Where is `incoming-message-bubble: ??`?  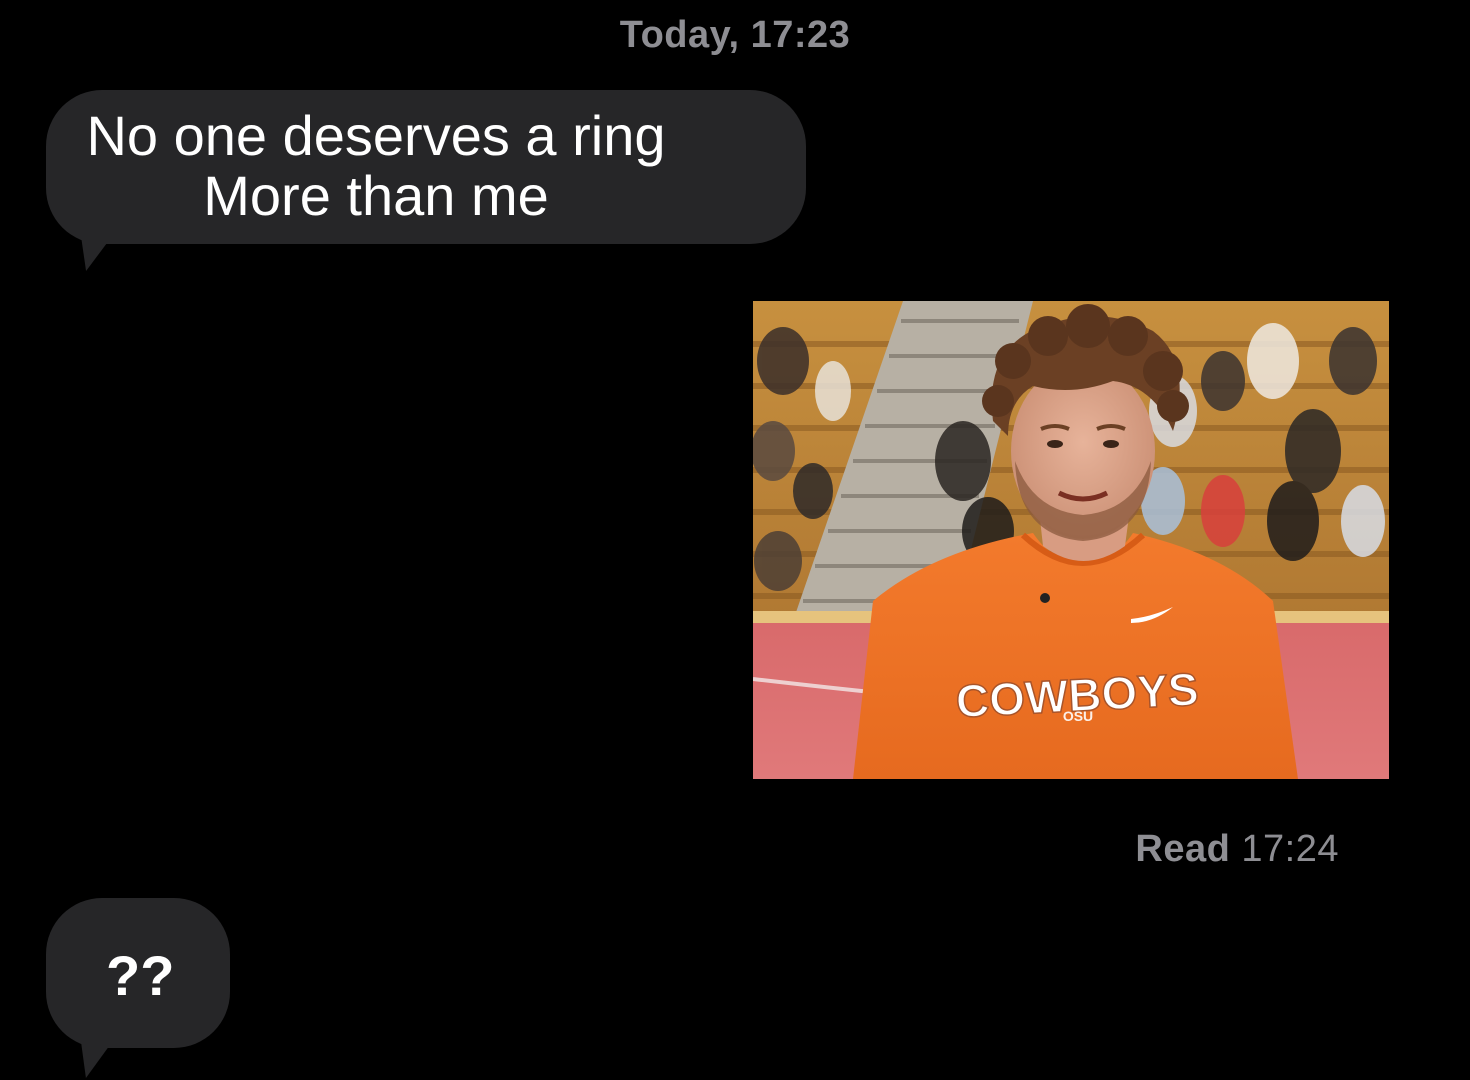
incoming-message-bubble: ?? is located at coordinates (138, 973).